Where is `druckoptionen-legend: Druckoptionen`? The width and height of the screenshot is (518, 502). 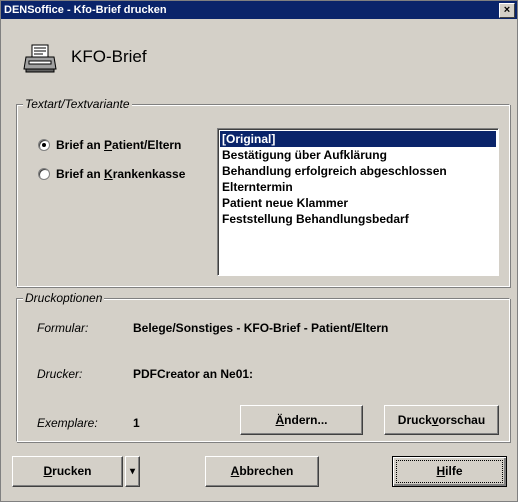
druckoptionen-legend: Druckoptionen is located at coordinates (64, 298).